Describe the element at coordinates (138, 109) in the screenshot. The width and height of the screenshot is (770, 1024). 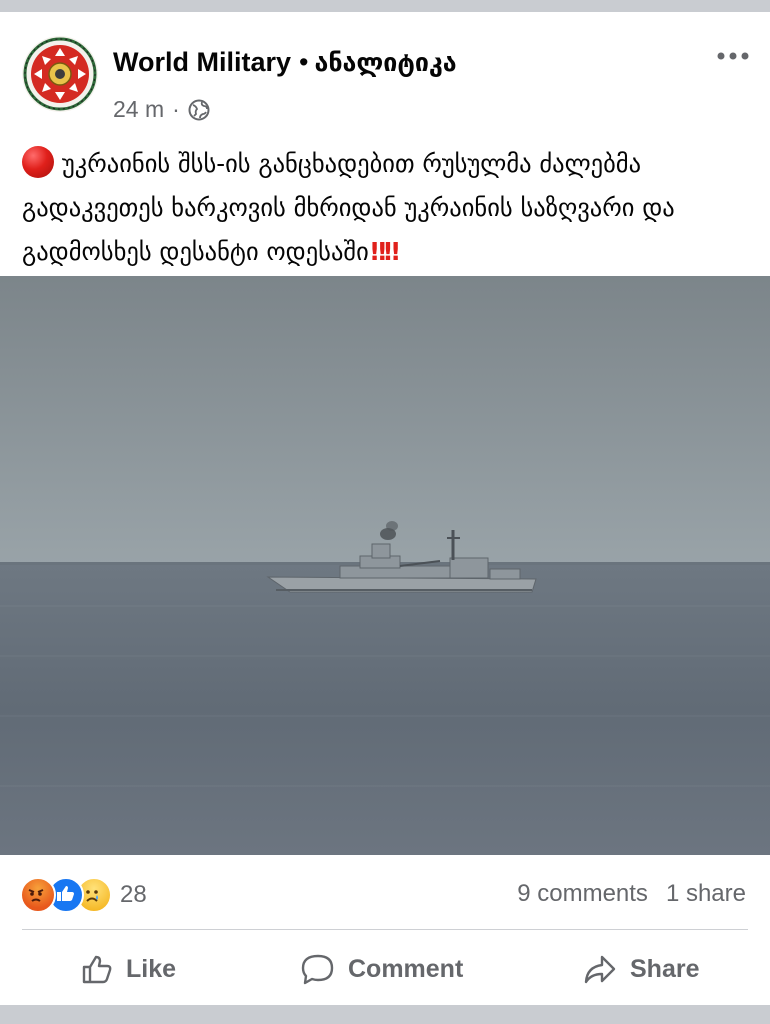
I see `post-timestamp: 24 m` at that location.